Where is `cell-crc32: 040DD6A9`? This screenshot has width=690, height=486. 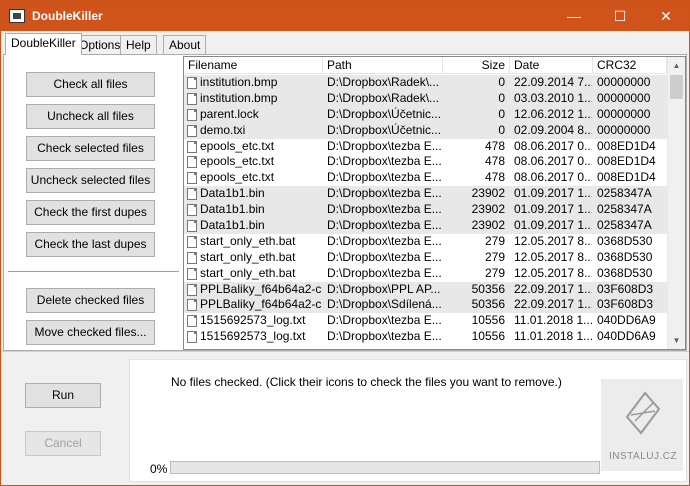
cell-crc32: 040DD6A9 is located at coordinates (626, 336).